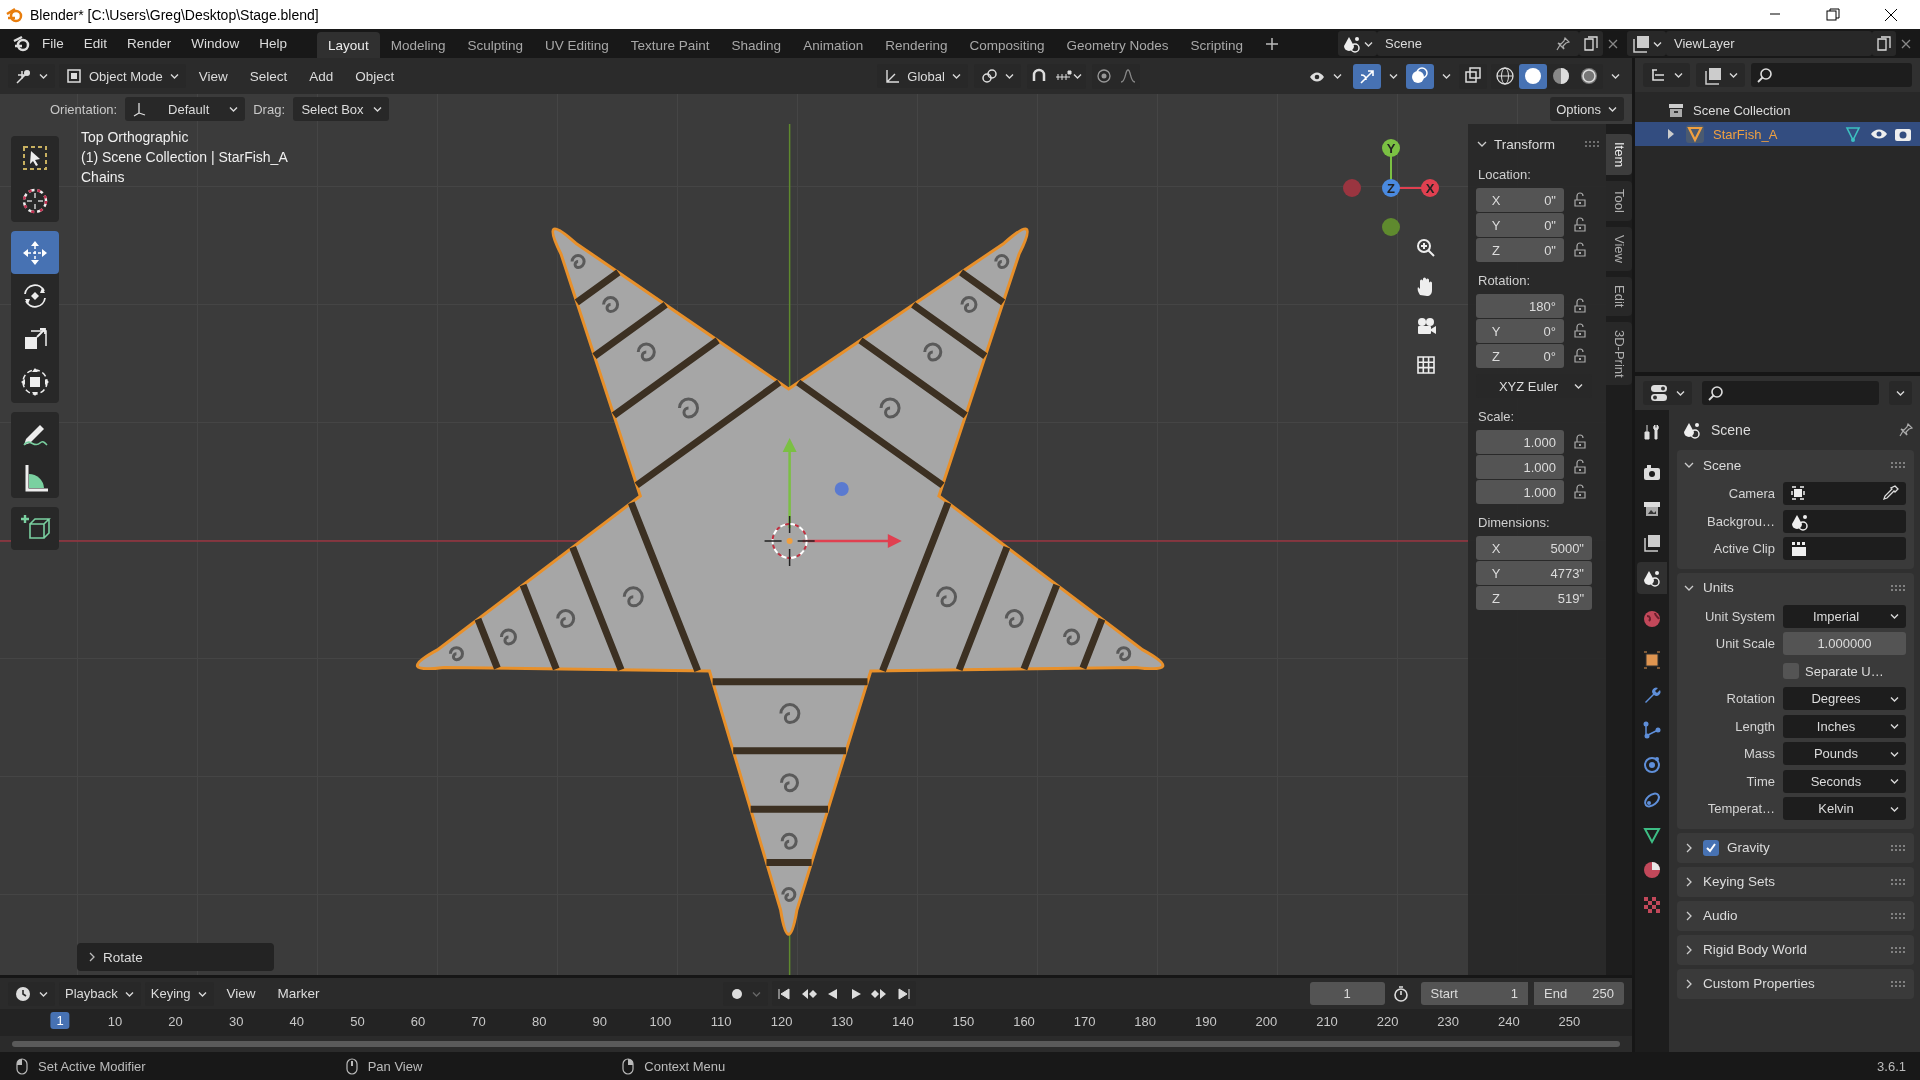 The width and height of the screenshot is (1920, 1080). I want to click on axis-ball: Y, so click(1391, 148).